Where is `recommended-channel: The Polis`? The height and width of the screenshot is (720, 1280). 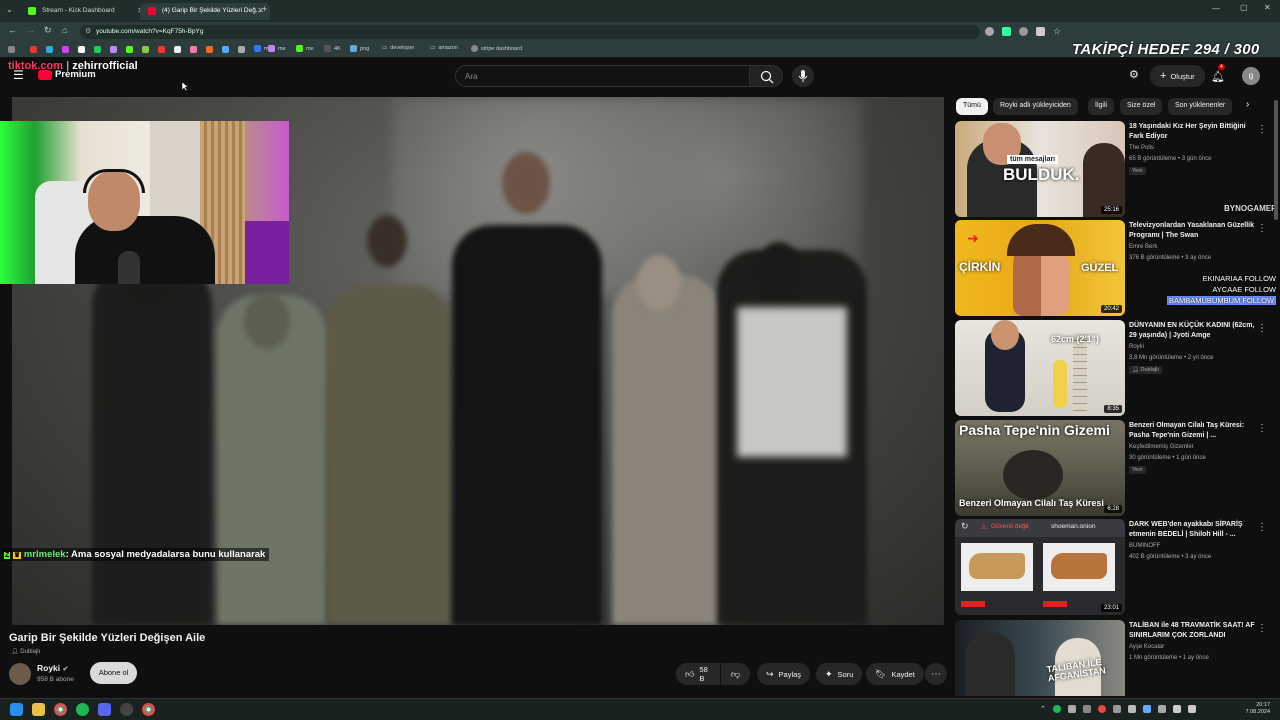 recommended-channel: The Polis is located at coordinates (1141, 148).